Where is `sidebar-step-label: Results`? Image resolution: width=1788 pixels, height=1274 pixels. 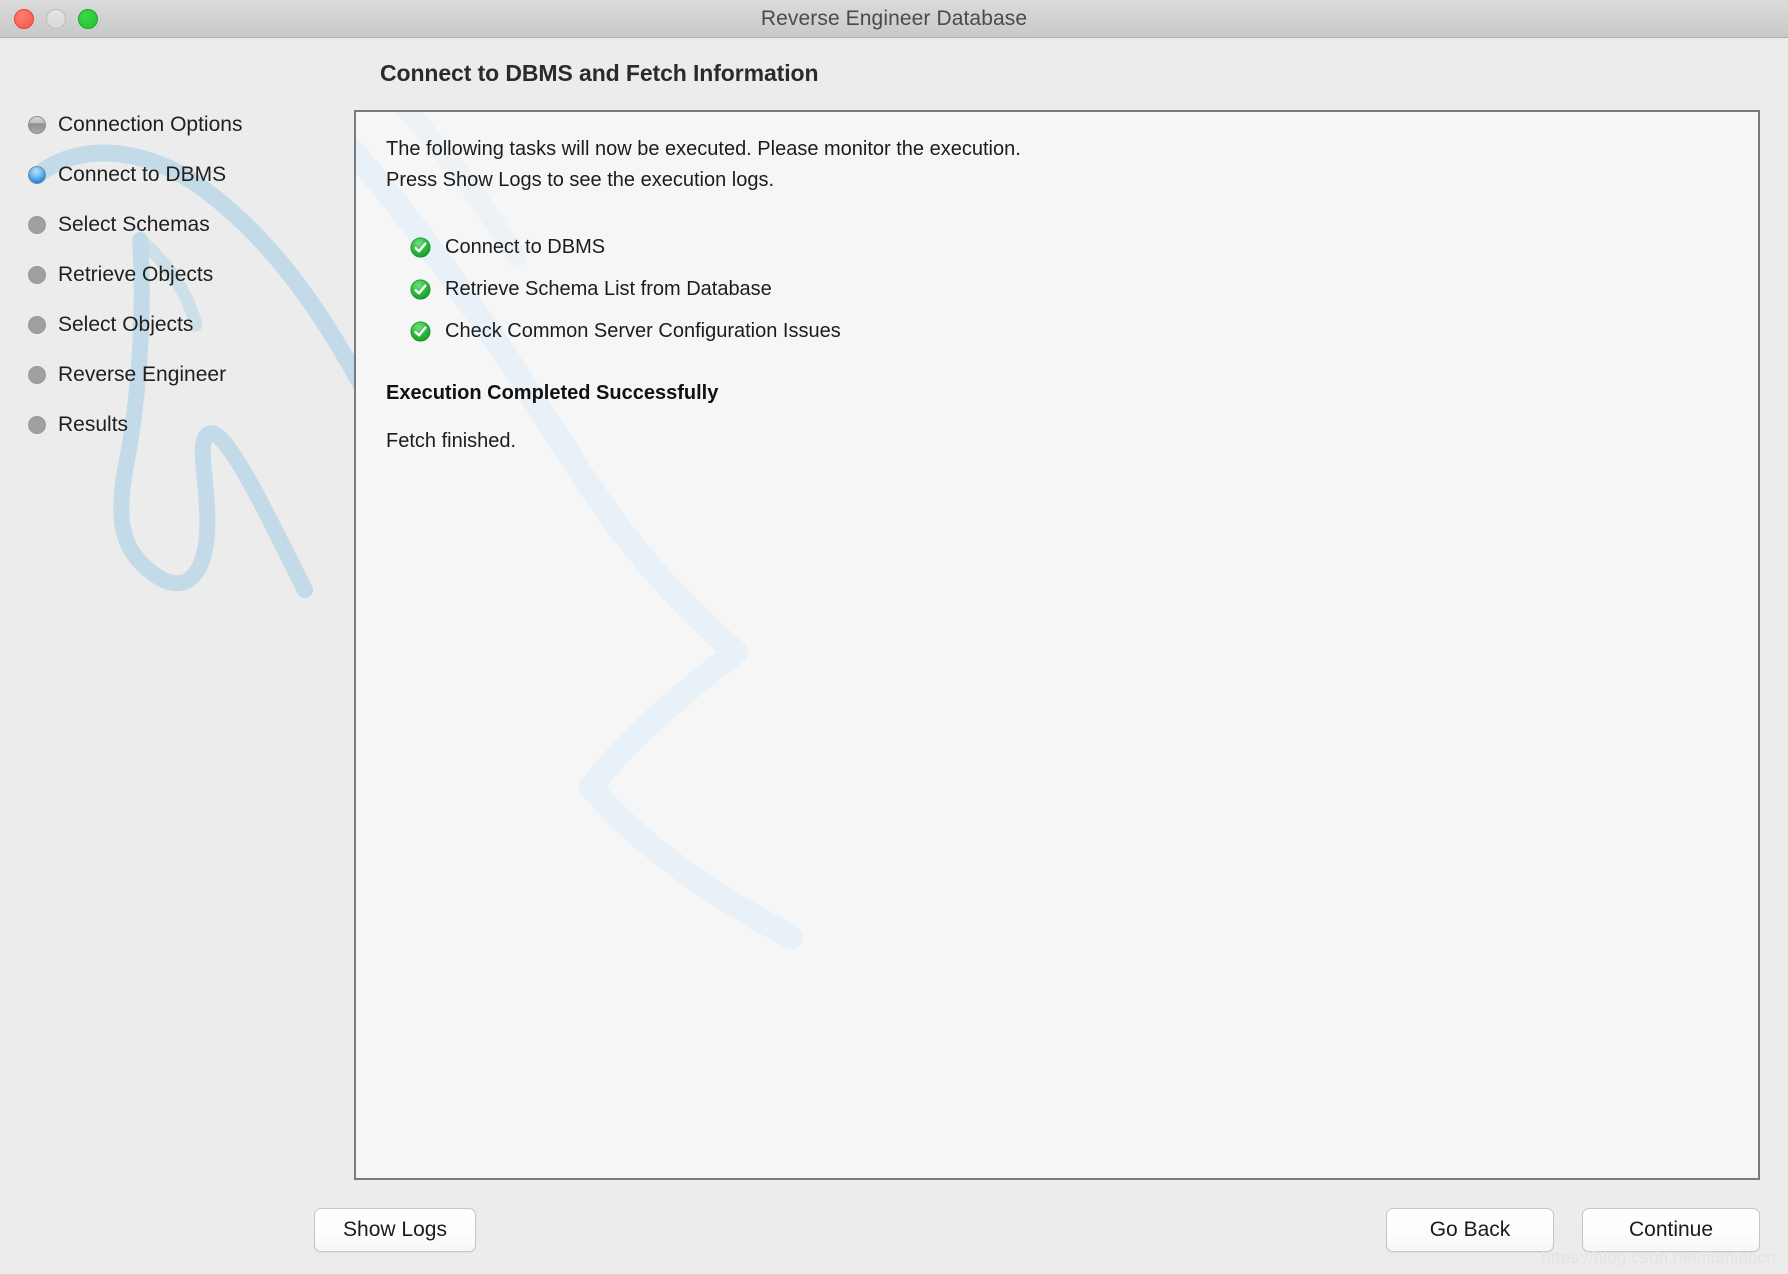
sidebar-step-label: Results is located at coordinates (93, 424).